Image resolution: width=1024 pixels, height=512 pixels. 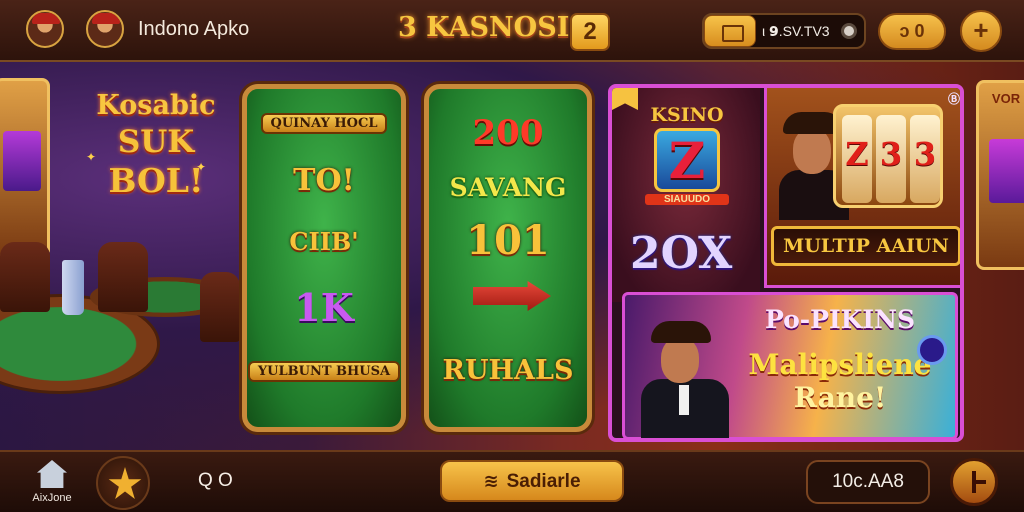 What do you see at coordinates (45, 29) in the screenshot?
I see `player-avatar` at bounding box center [45, 29].